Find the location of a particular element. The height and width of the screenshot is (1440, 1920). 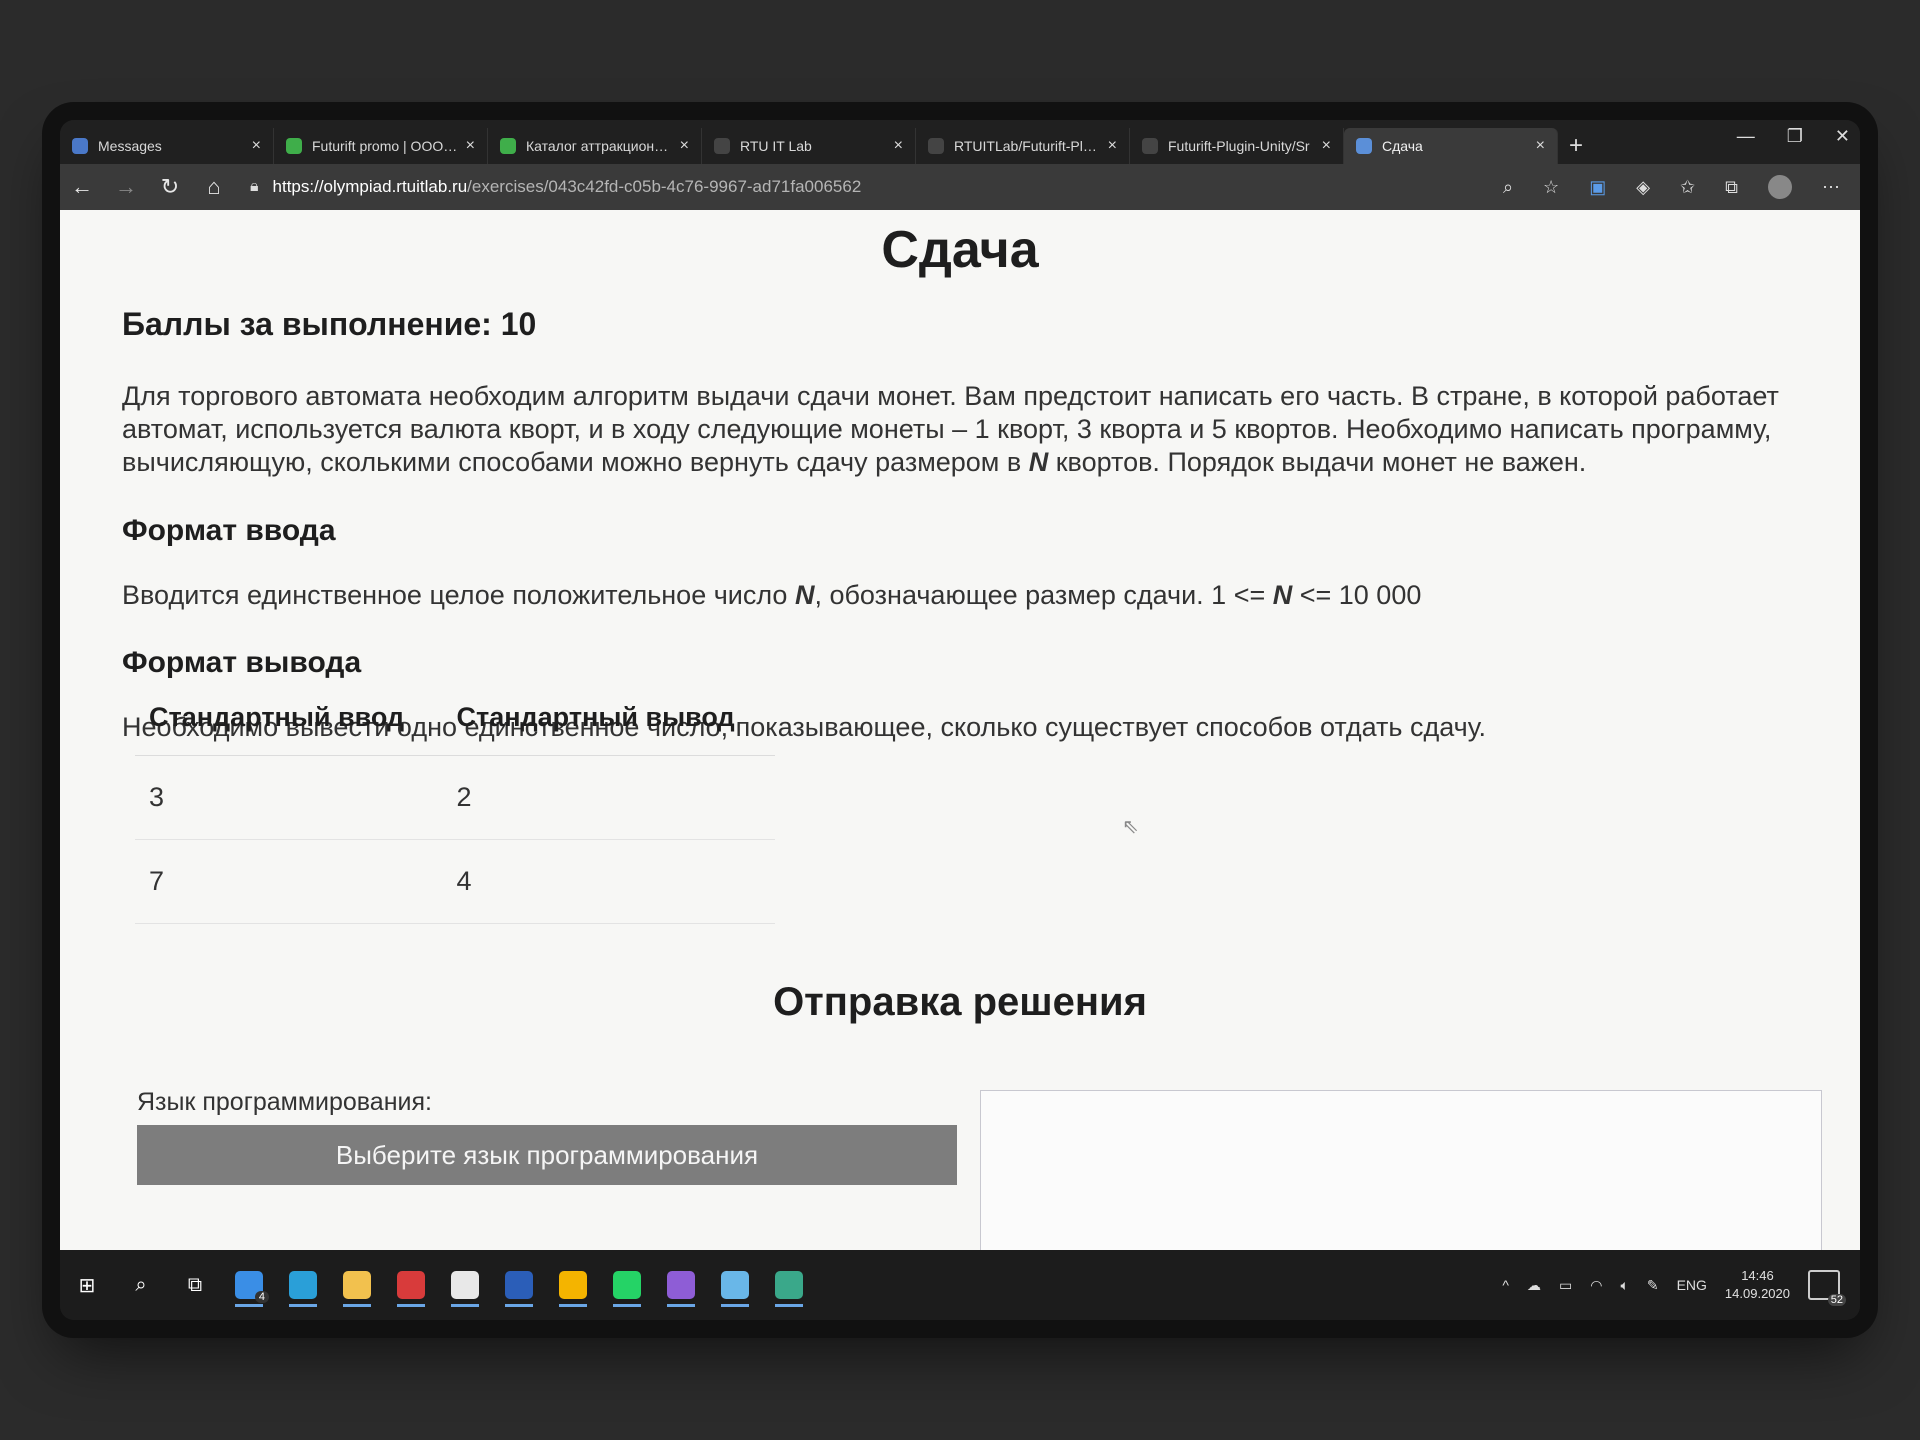

translate-icon: ▣ is located at coordinates (1597, 187).